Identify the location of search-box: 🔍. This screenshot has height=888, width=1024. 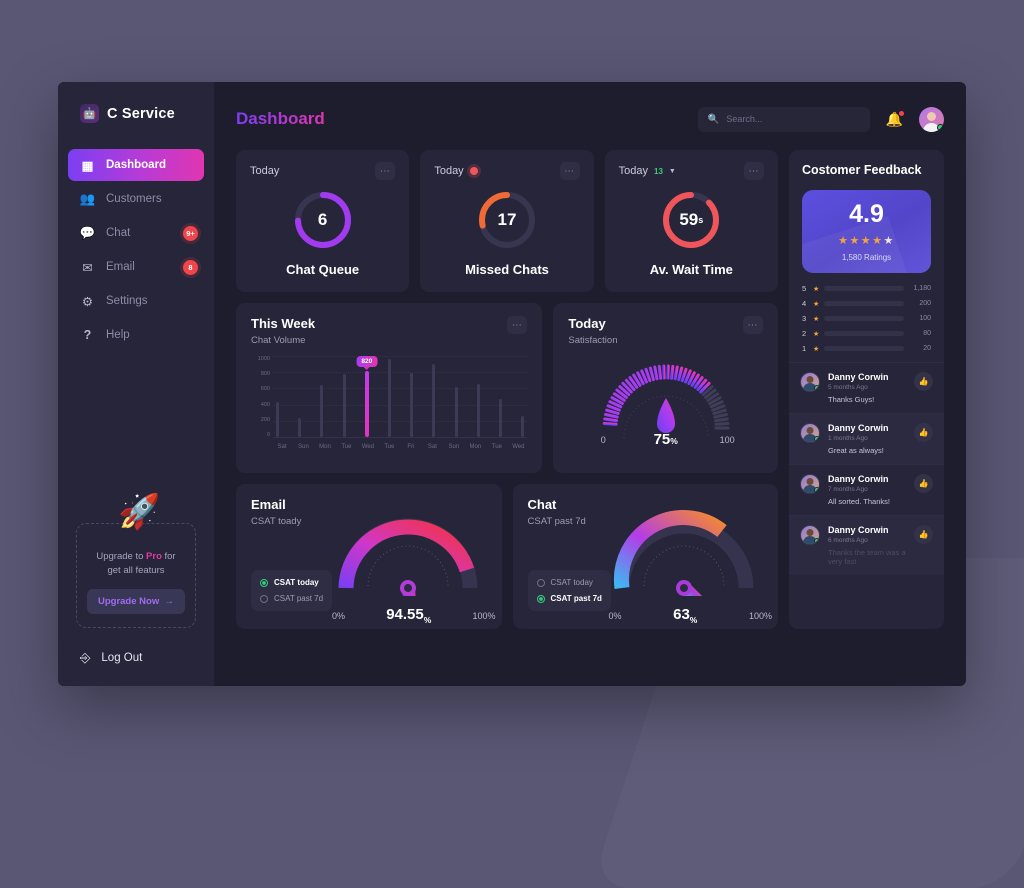
(784, 119).